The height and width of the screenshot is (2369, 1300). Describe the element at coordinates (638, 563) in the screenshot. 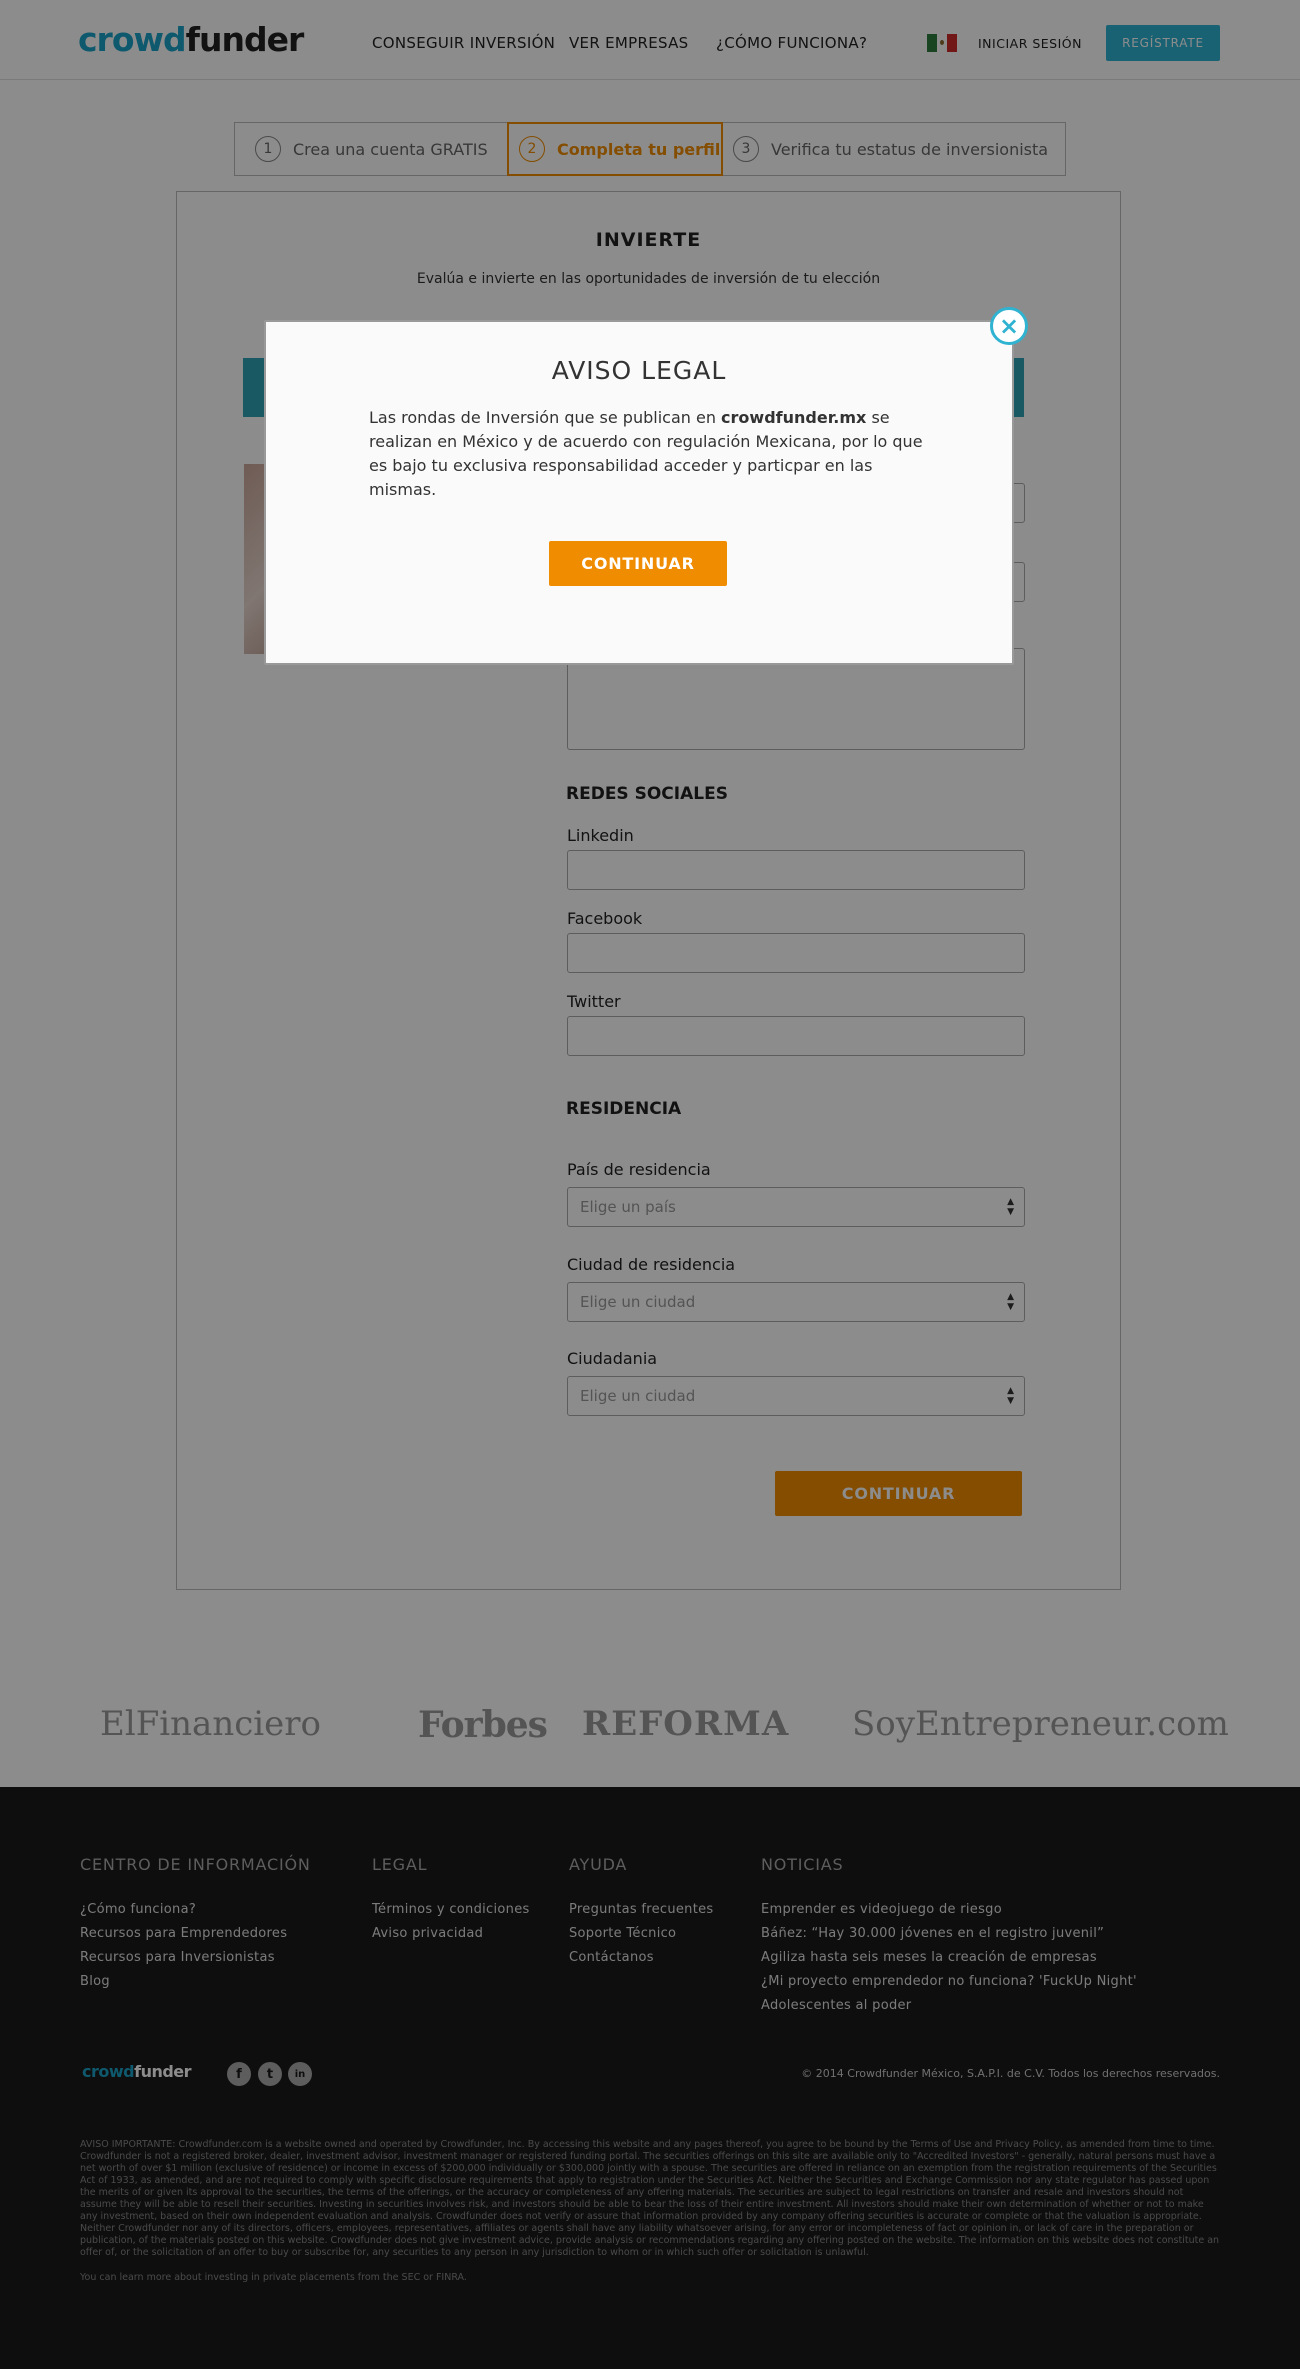

I see `modal-continue-button: CONTINUAR` at that location.